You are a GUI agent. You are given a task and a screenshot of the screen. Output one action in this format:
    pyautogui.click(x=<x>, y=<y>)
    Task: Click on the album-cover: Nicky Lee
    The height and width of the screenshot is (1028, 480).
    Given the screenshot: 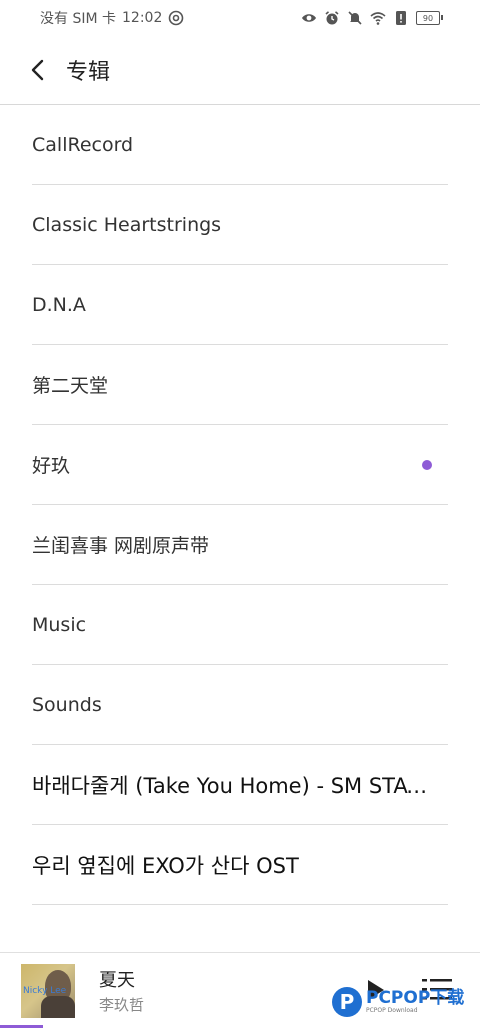 What is the action you would take?
    pyautogui.click(x=48, y=991)
    